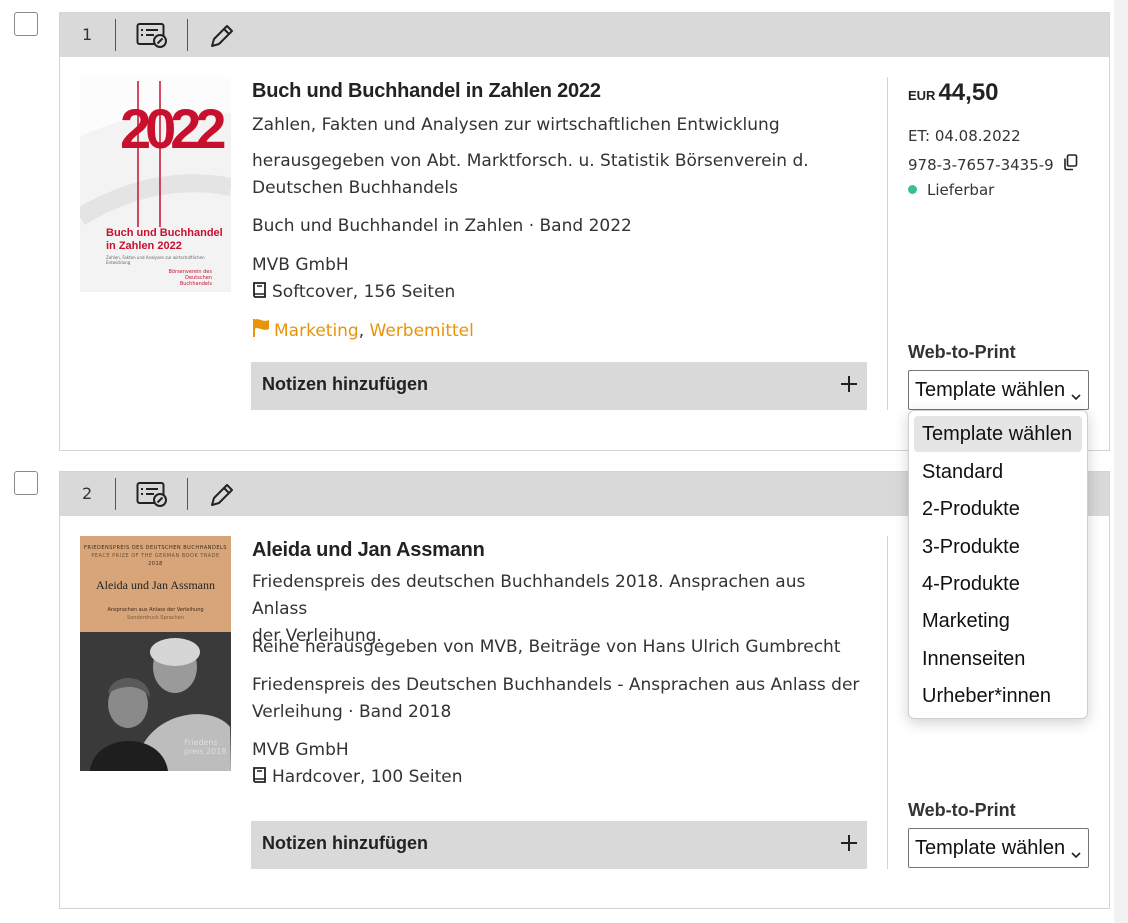  Describe the element at coordinates (998, 696) in the screenshot. I see `template-option: Urheber*innen` at that location.